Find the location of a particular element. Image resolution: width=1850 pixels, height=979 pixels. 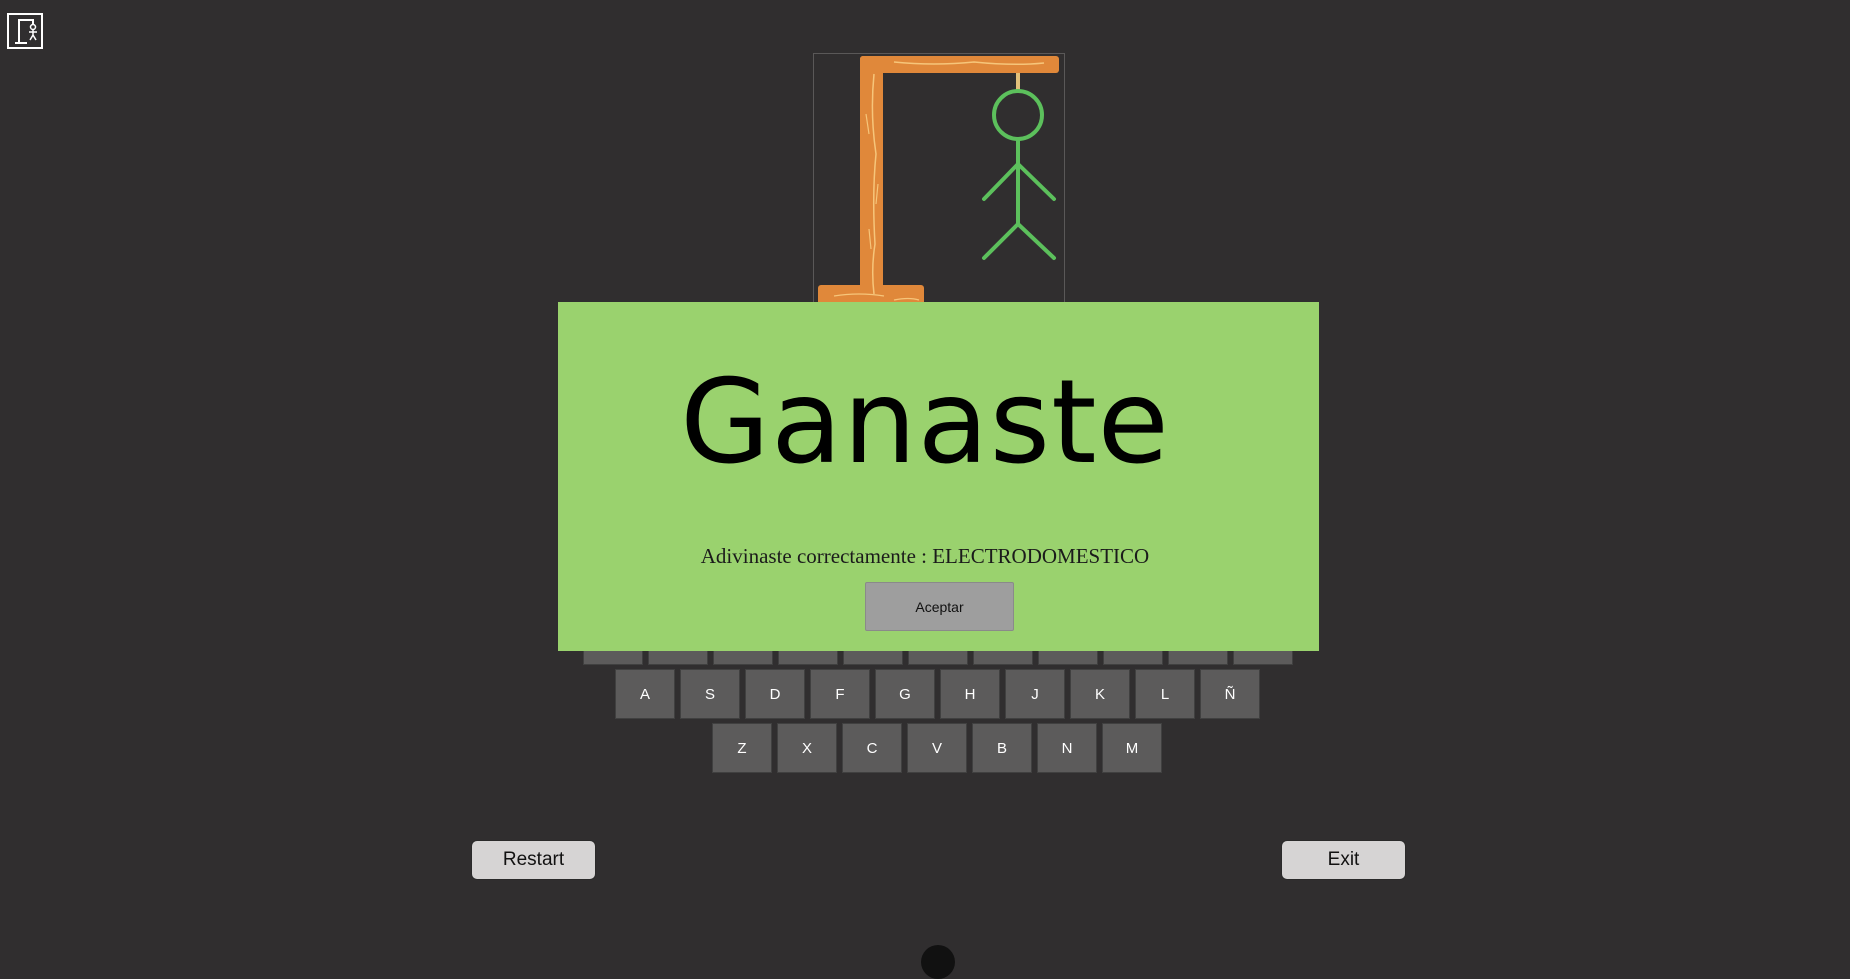

modal-title: Ganaste is located at coordinates (925, 422).